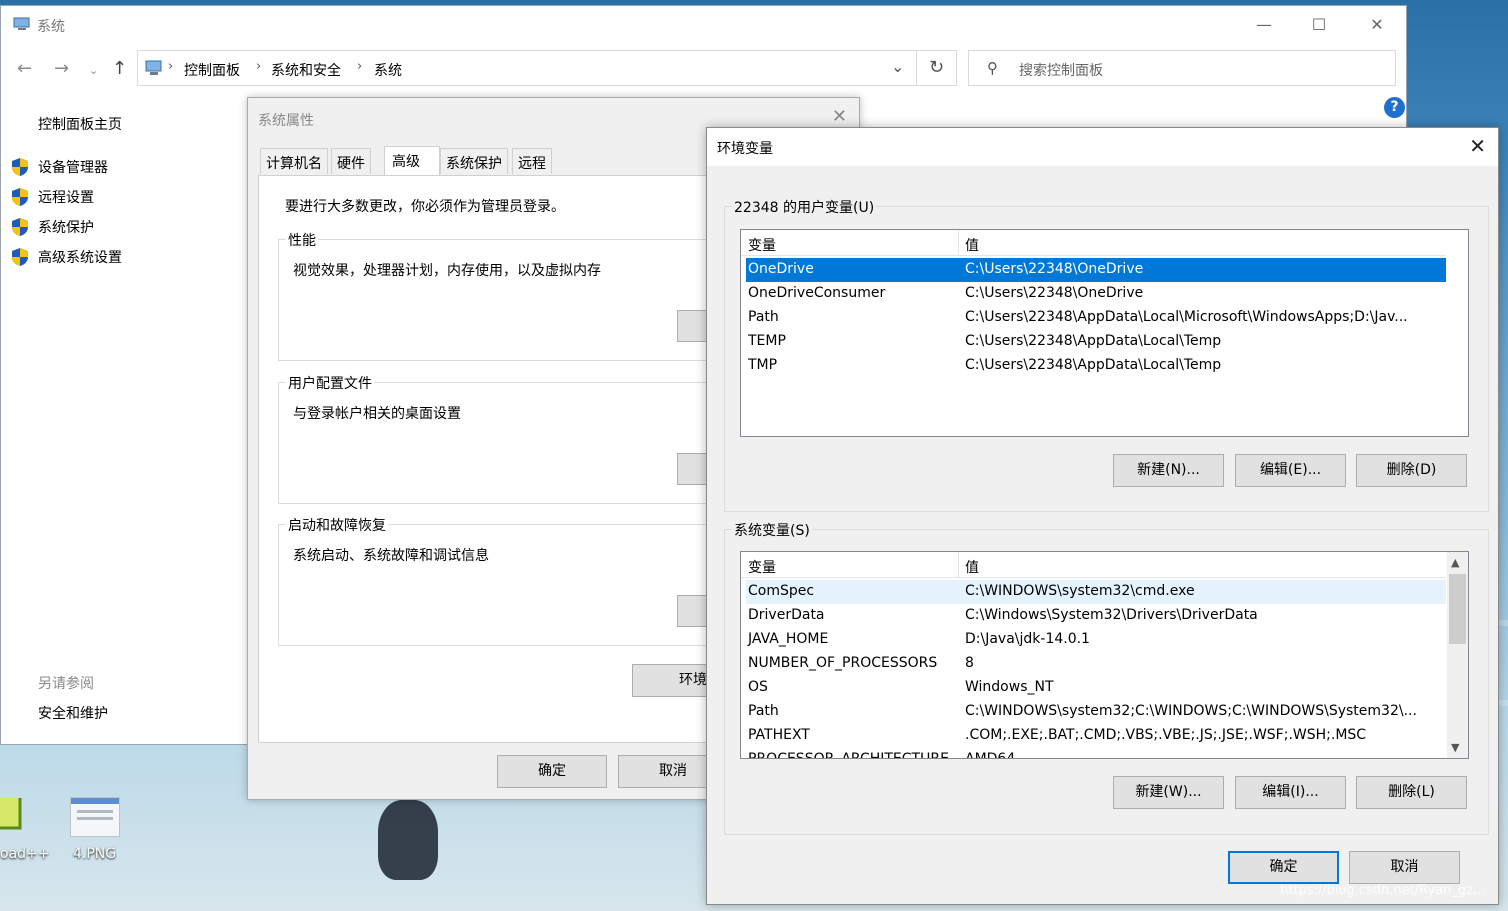 Image resolution: width=1508 pixels, height=911 pixels. I want to click on variable-name: OneDrive, so click(781, 269).